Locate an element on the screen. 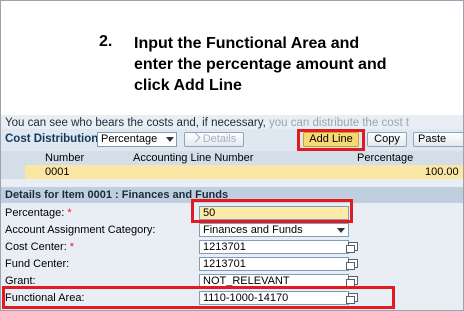  cost-center-label-text: Cost Center: is located at coordinates (36, 247).